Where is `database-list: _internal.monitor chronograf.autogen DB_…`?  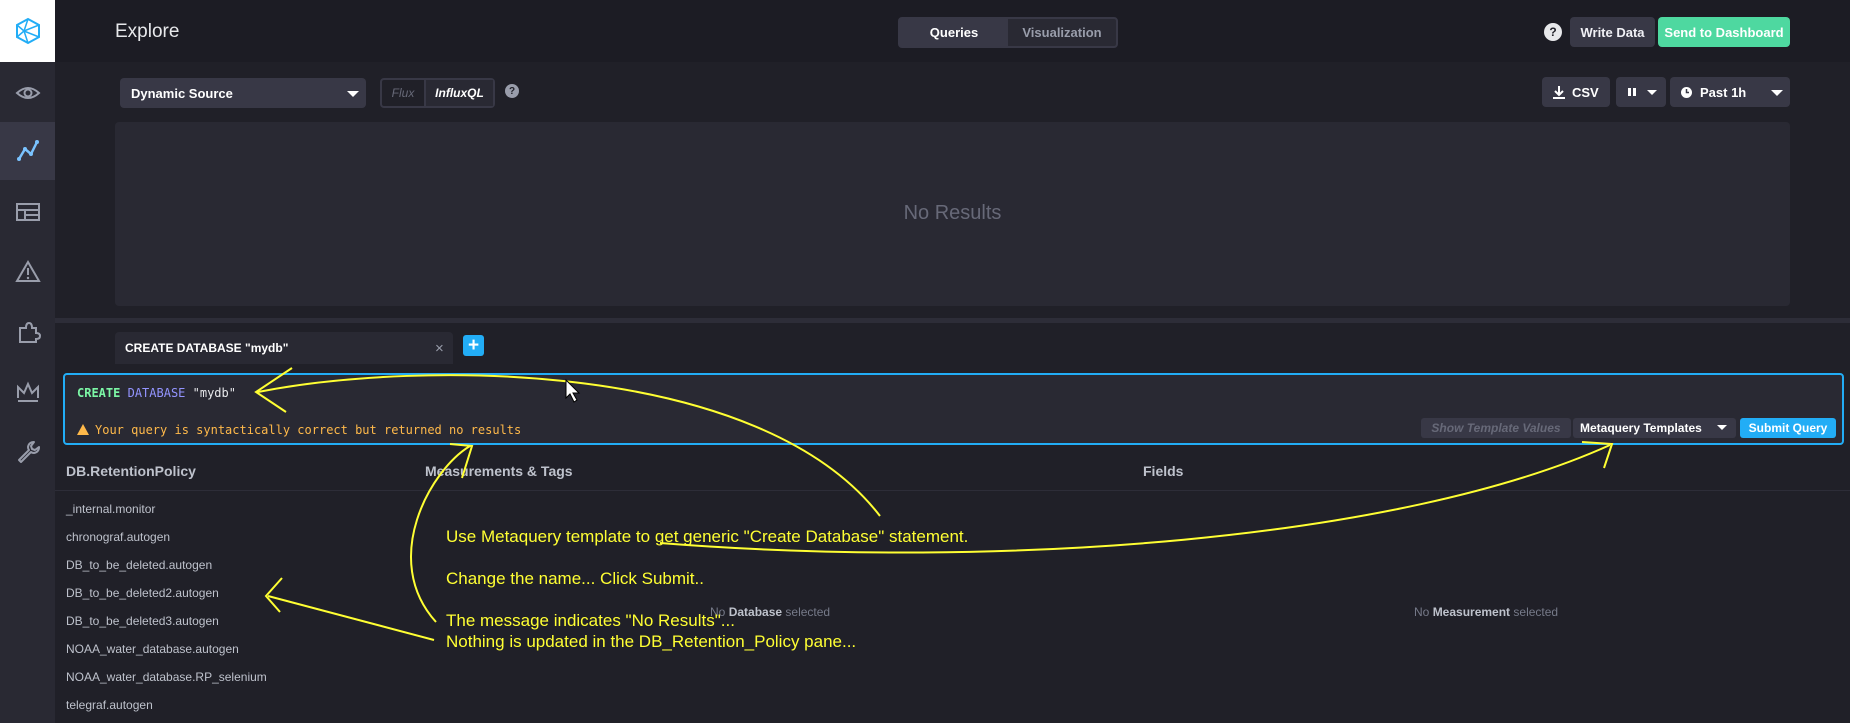
database-list: _internal.monitor chronograf.autogen DB_… is located at coordinates (166, 612).